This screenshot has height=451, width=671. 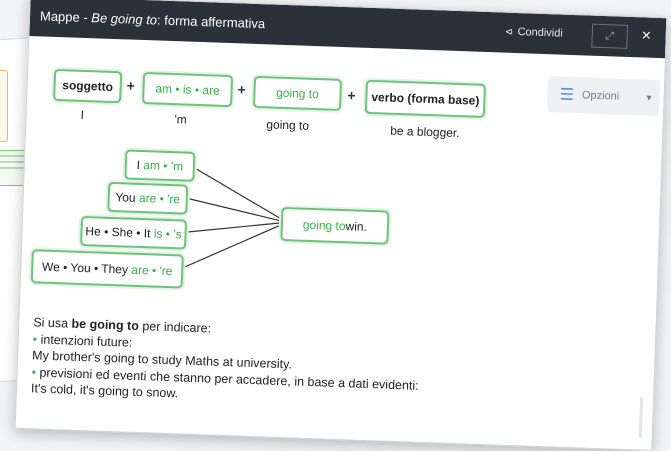 I want to click on going-to-win-box: going to win., so click(x=335, y=225).